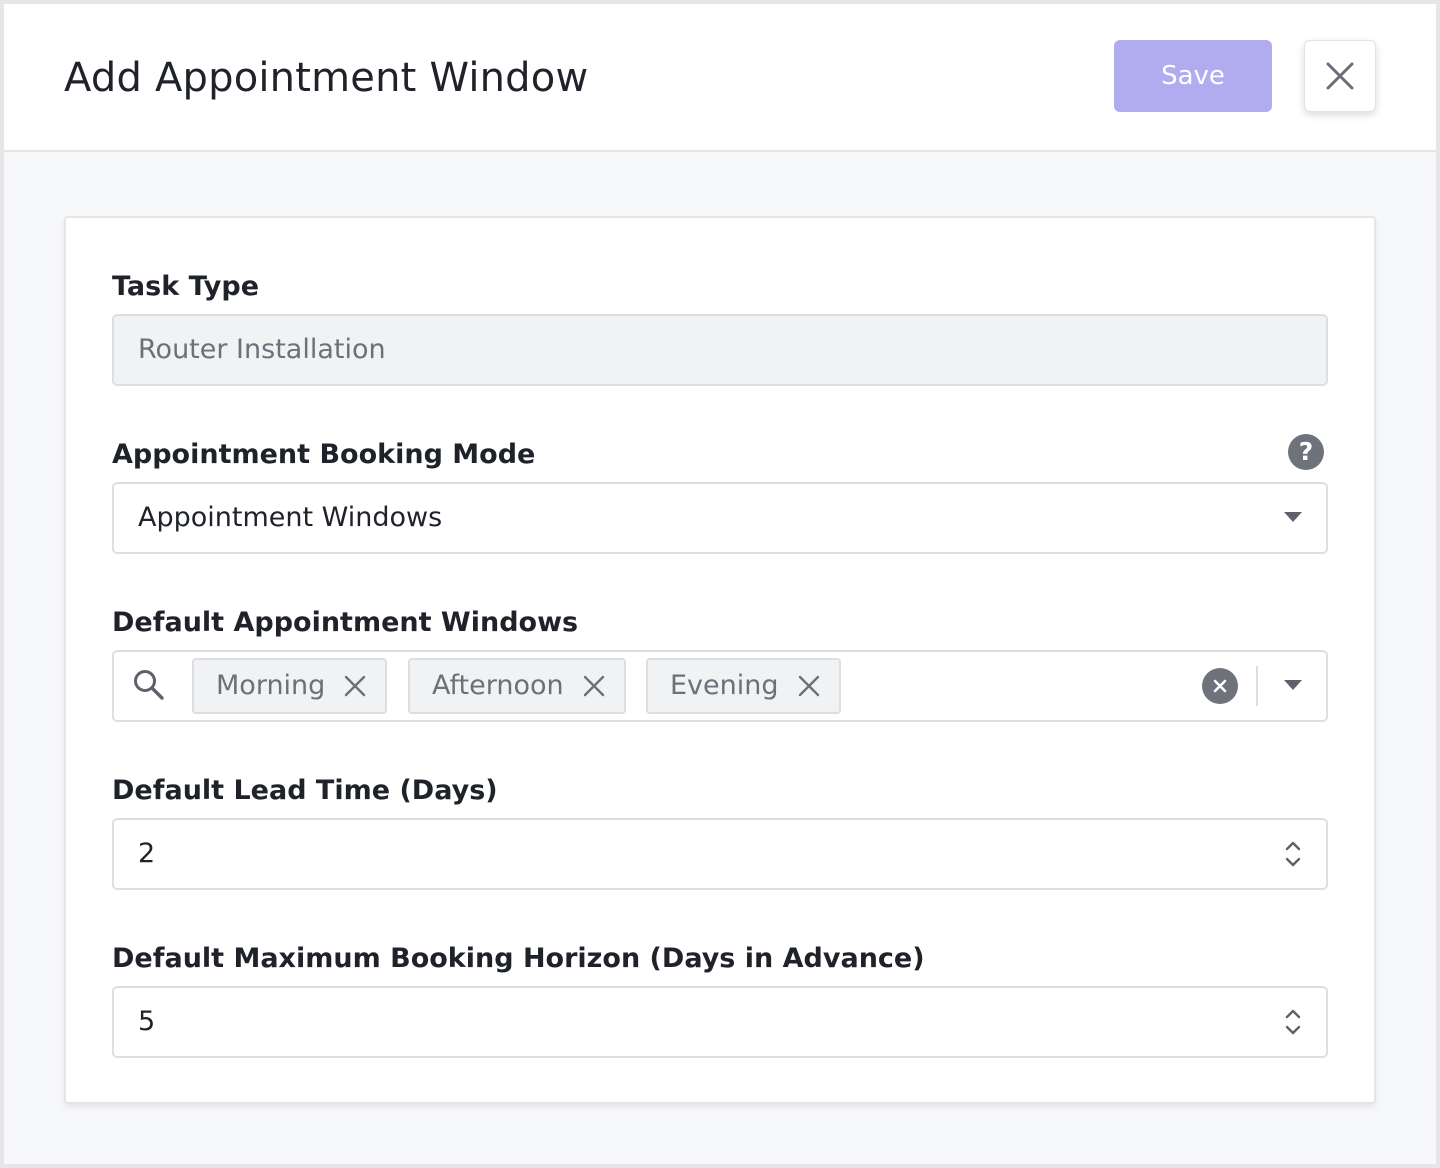 The height and width of the screenshot is (1168, 1440). Describe the element at coordinates (324, 454) in the screenshot. I see `booking-mode-label: Appointment Booking Mode` at that location.